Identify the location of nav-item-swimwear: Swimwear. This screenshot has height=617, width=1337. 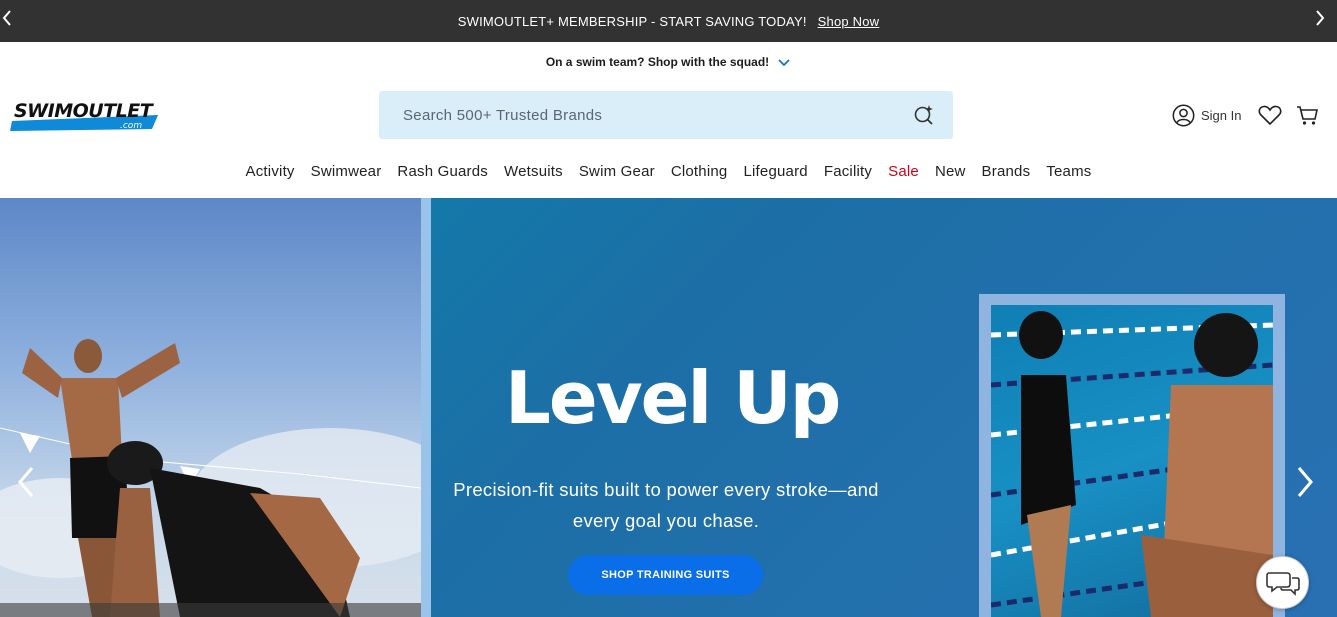
(346, 171).